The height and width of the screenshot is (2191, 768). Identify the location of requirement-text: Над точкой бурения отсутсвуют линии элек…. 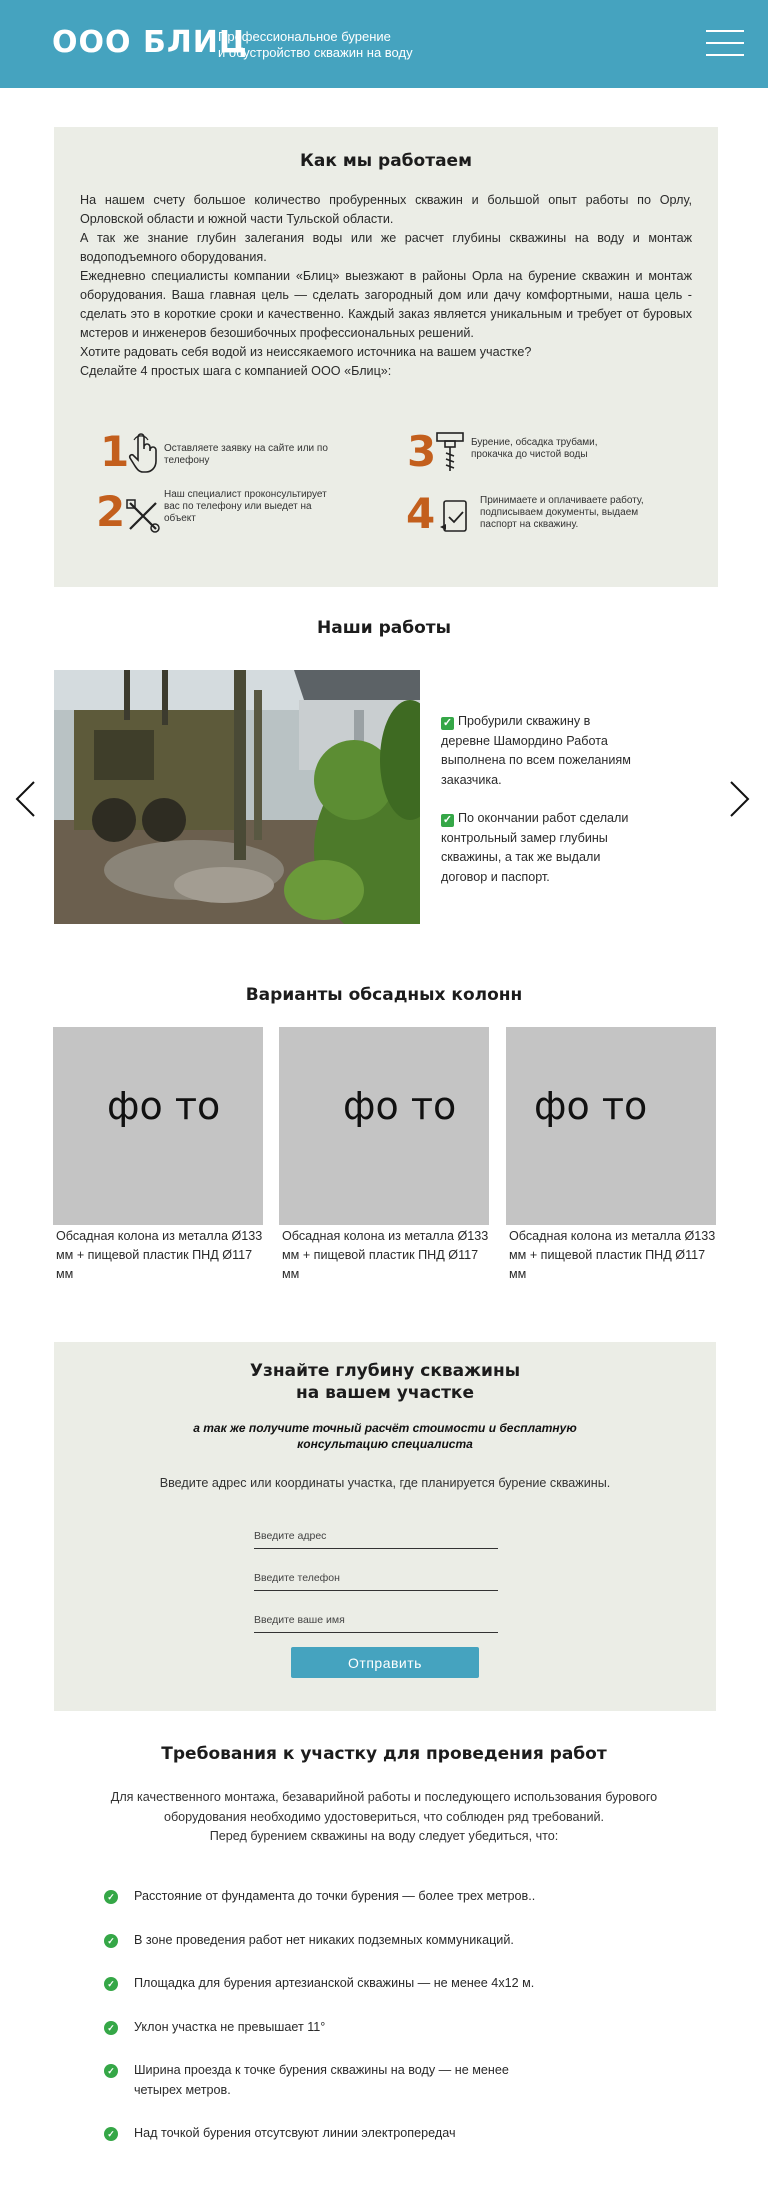
(295, 2133).